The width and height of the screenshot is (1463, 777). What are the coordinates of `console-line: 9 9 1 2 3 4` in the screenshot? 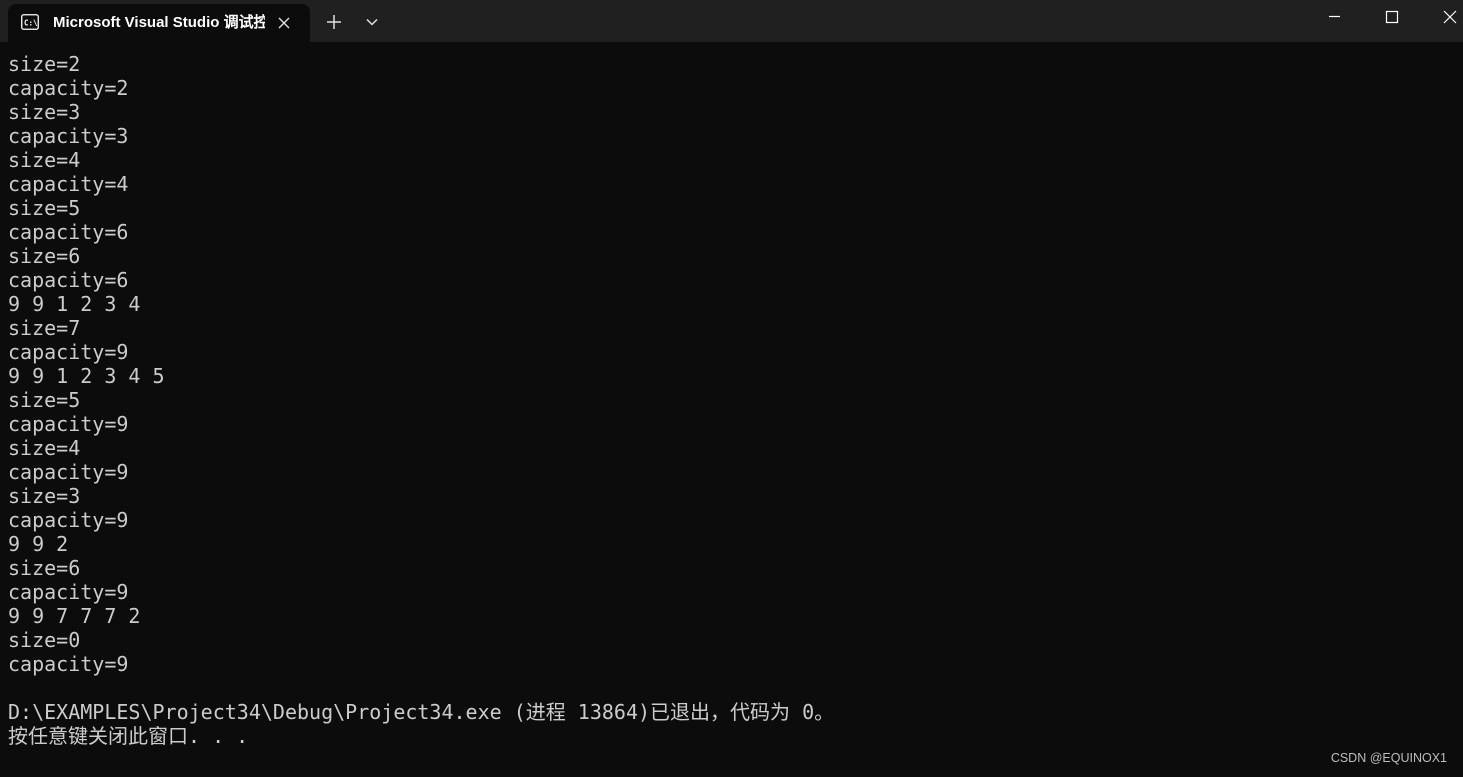 It's located at (74, 304).